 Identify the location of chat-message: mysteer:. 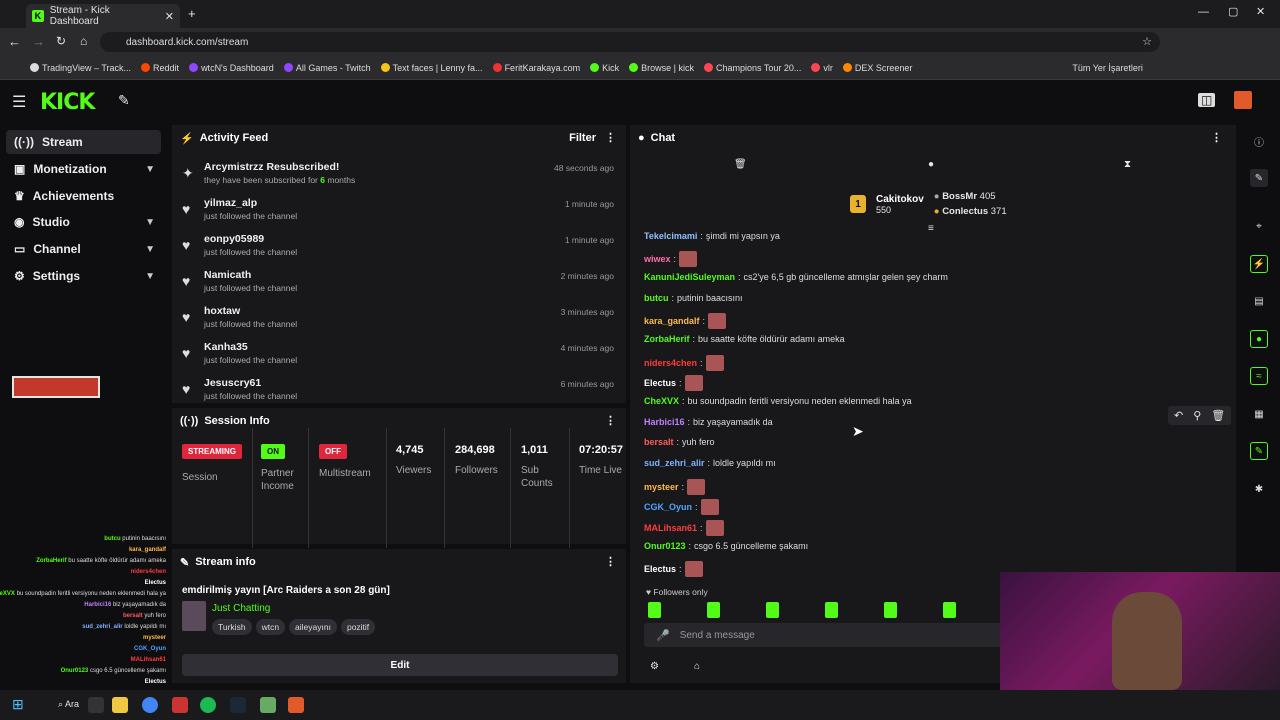
(675, 487).